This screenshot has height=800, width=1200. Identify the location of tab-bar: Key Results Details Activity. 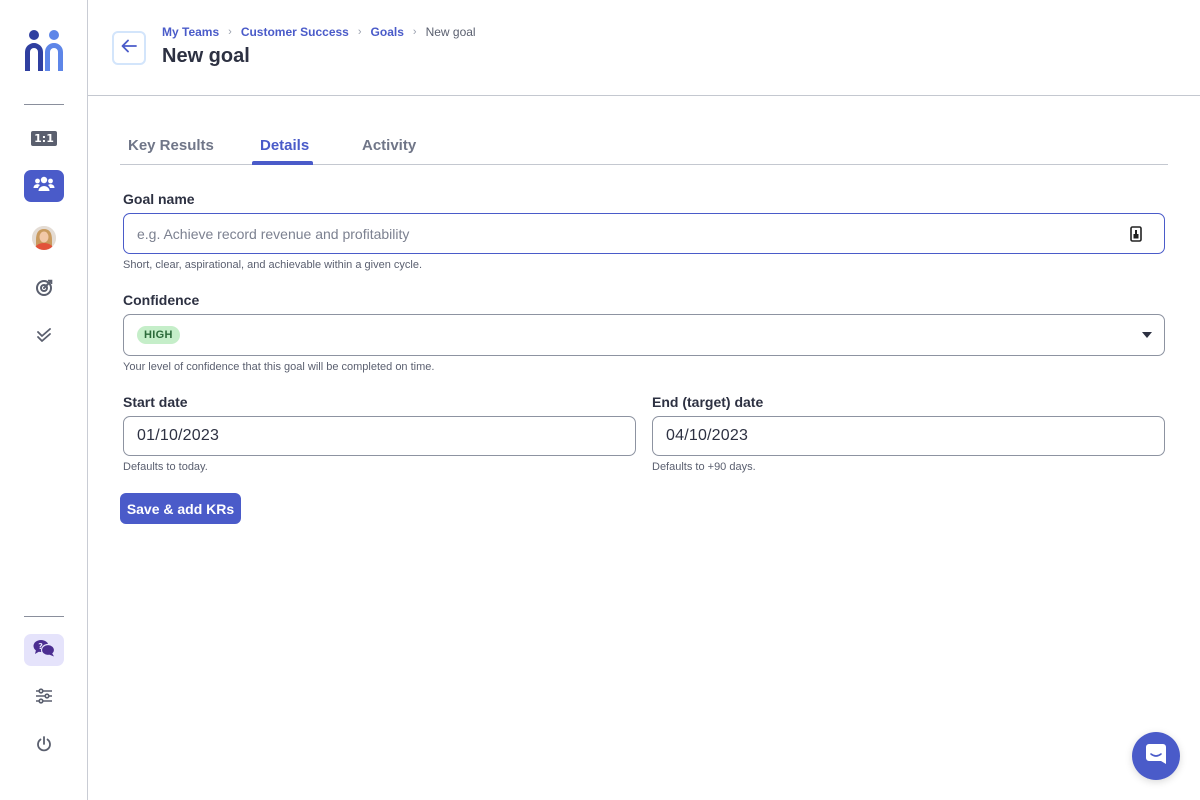
(644, 147).